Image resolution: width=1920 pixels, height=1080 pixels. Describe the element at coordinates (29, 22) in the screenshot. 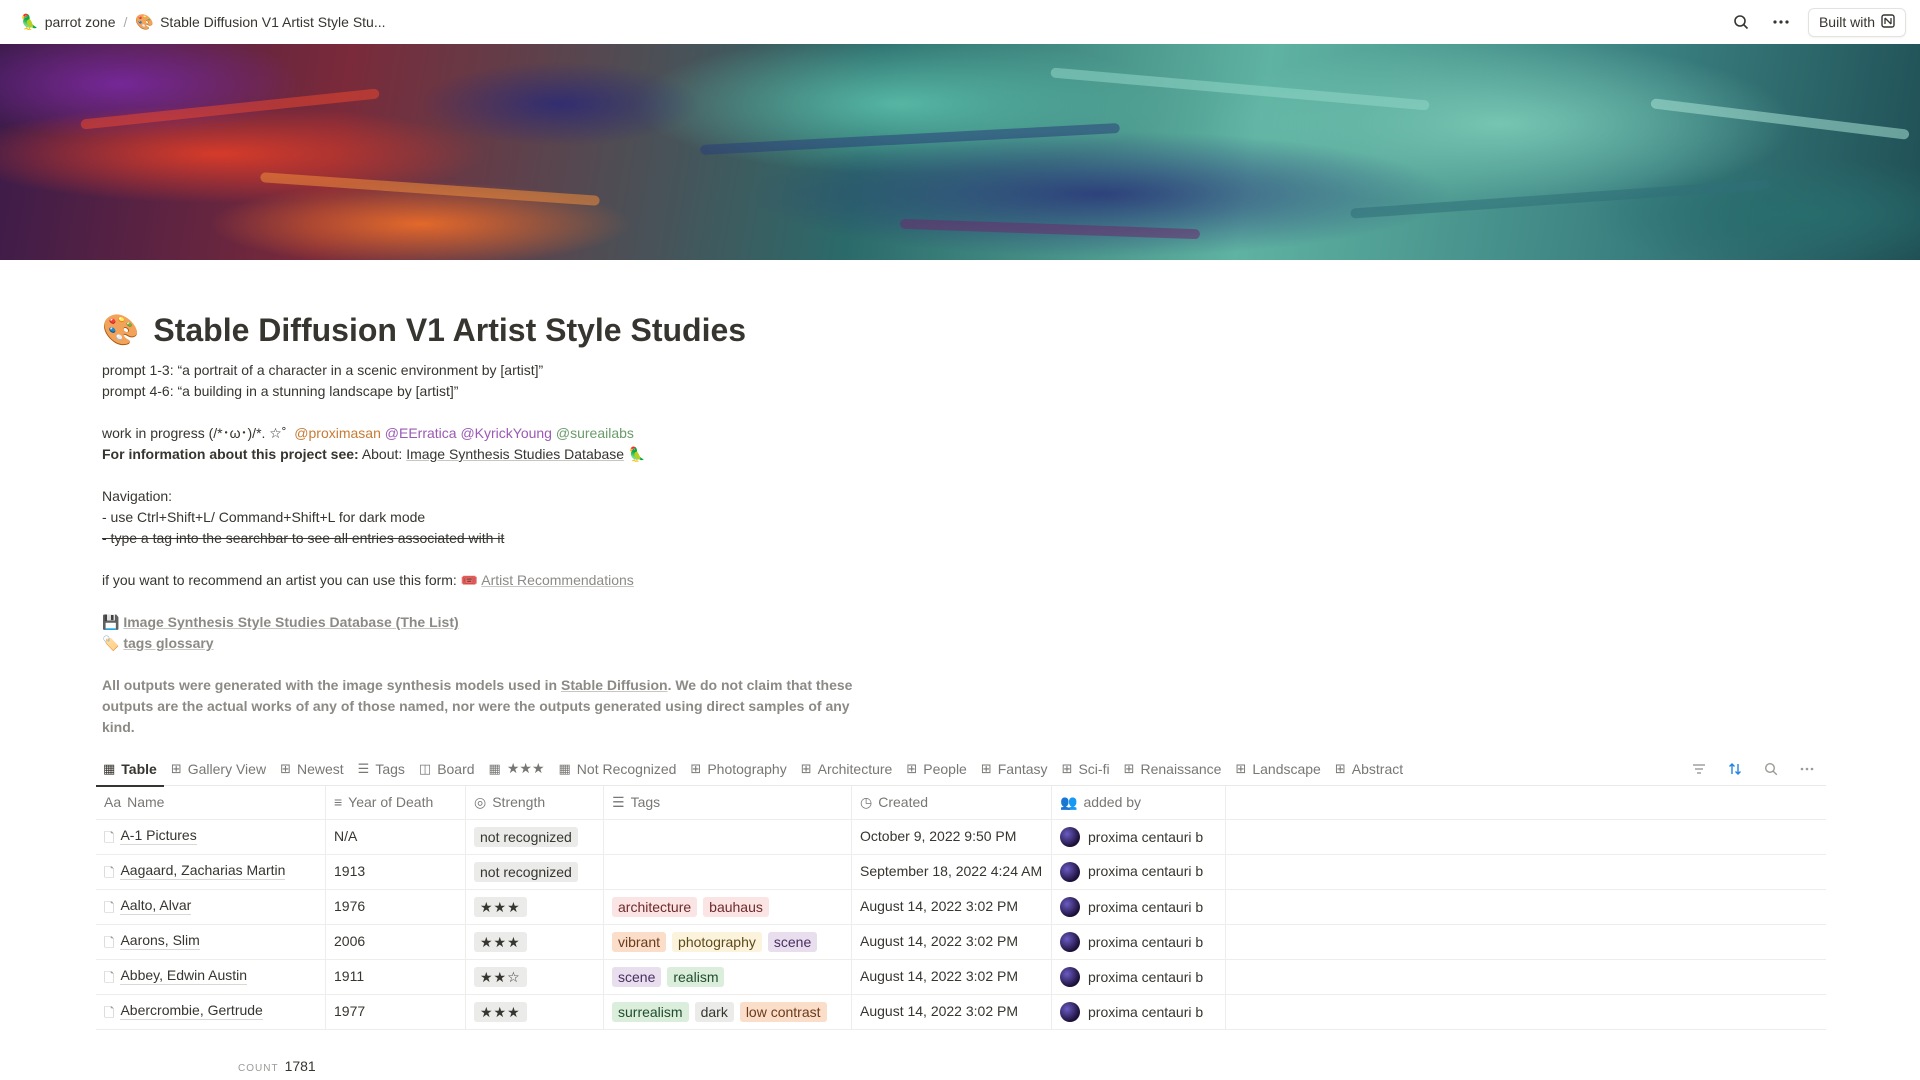

I see `parrot-icon: 🦜` at that location.